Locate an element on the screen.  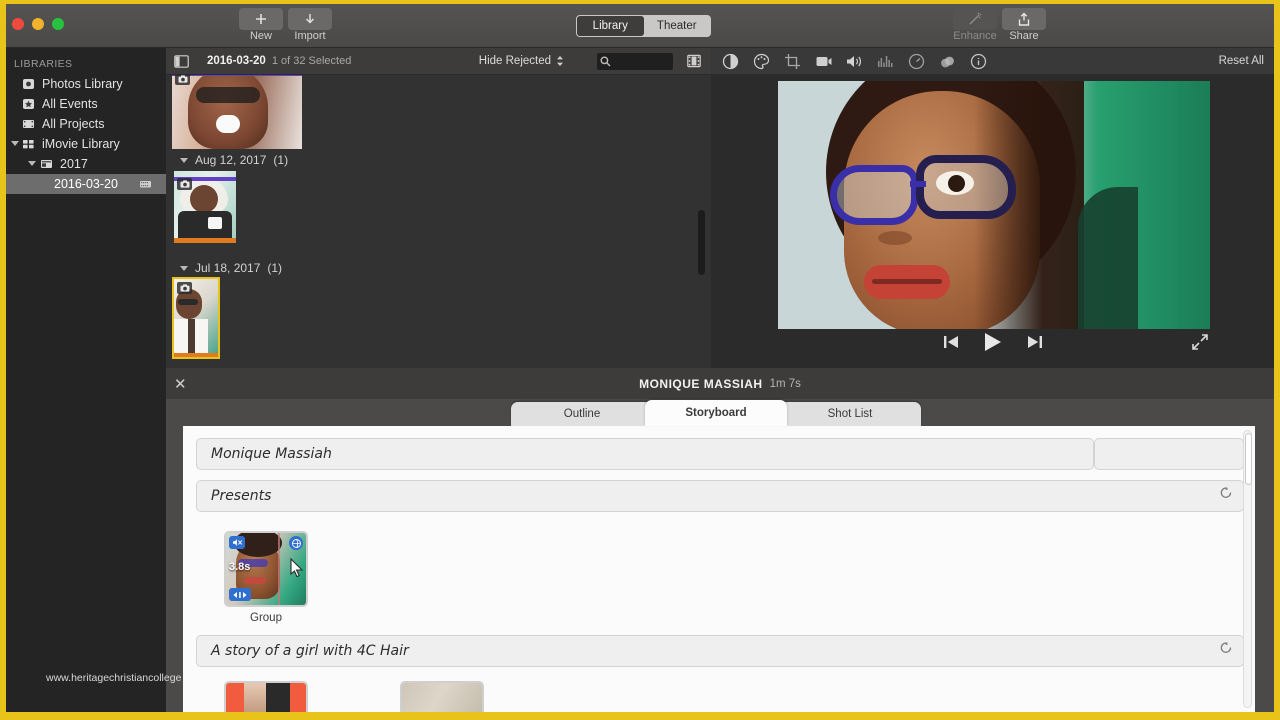
clip-thumbnail-selected is located at coordinates (196, 318).